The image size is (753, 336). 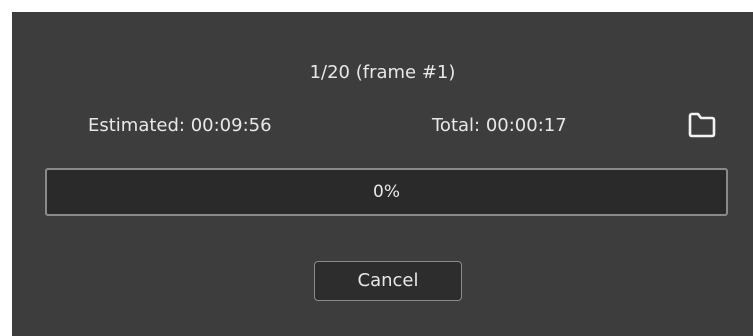 What do you see at coordinates (382, 72) in the screenshot?
I see `frame-counter: 1/20 (frame #1)` at bounding box center [382, 72].